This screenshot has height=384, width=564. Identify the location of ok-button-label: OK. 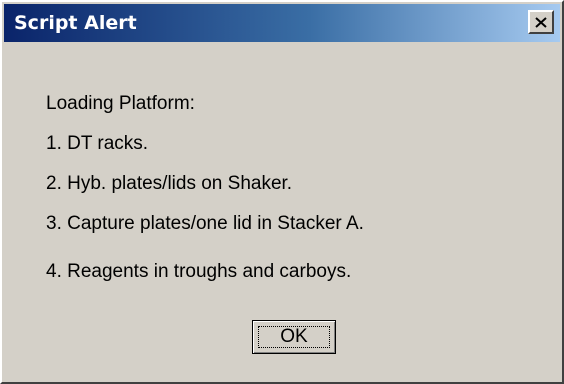
(294, 337).